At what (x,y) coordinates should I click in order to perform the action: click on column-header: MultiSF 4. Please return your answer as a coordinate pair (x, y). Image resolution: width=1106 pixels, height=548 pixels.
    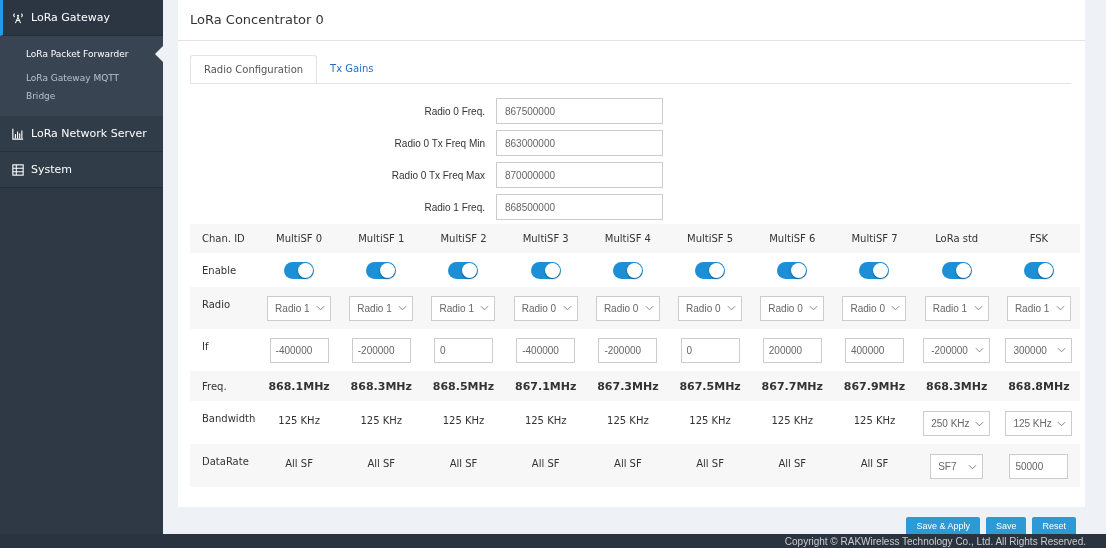
    Looking at the image, I should click on (627, 238).